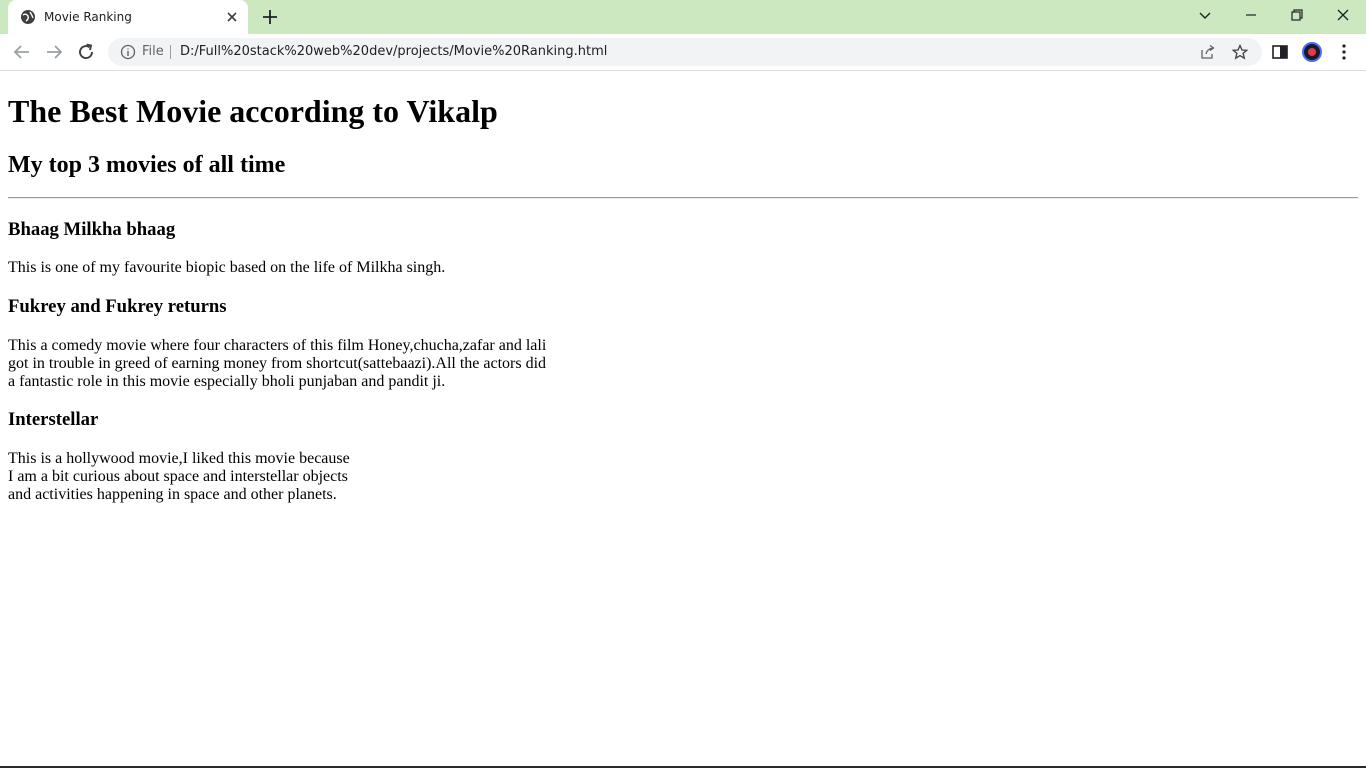 This screenshot has width=1366, height=768. I want to click on browser-tab: Movie Ranking, so click(128, 17).